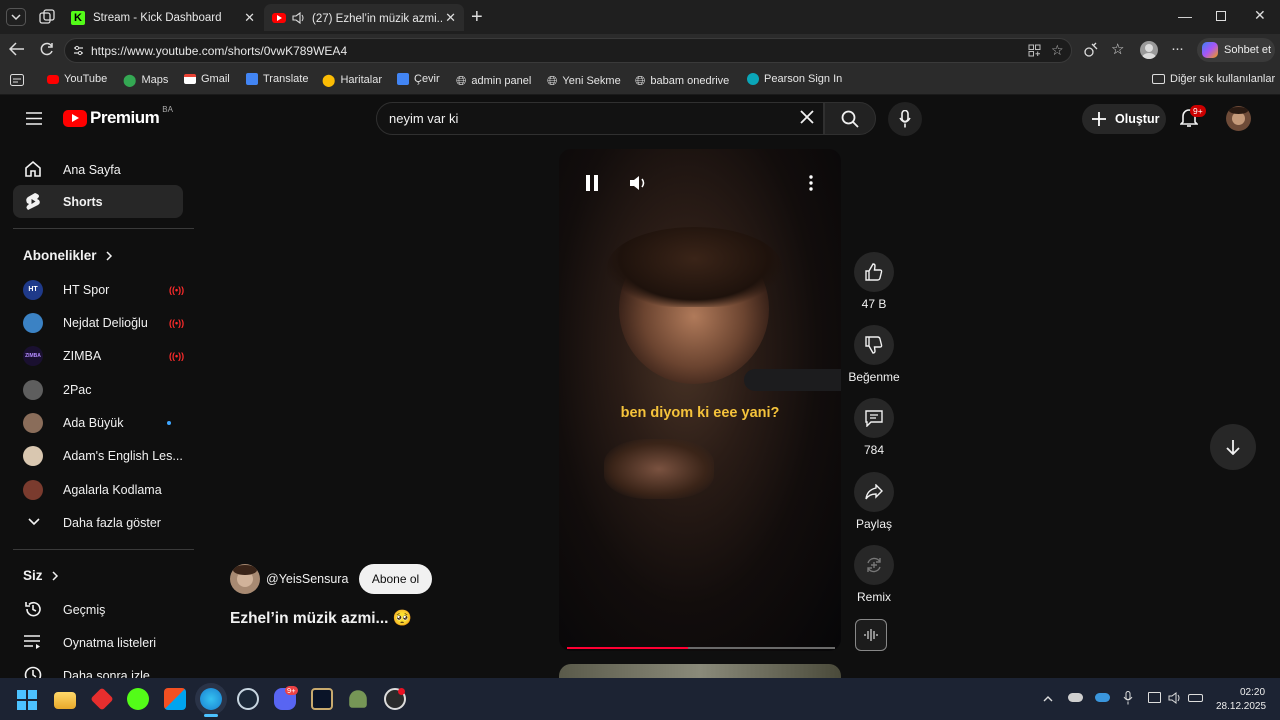 This screenshot has height=720, width=1280. What do you see at coordinates (364, 17) in the screenshot?
I see `tab-youtube-short: (27) Ezhel’in müzik azmi... 🥺 ✕` at bounding box center [364, 17].